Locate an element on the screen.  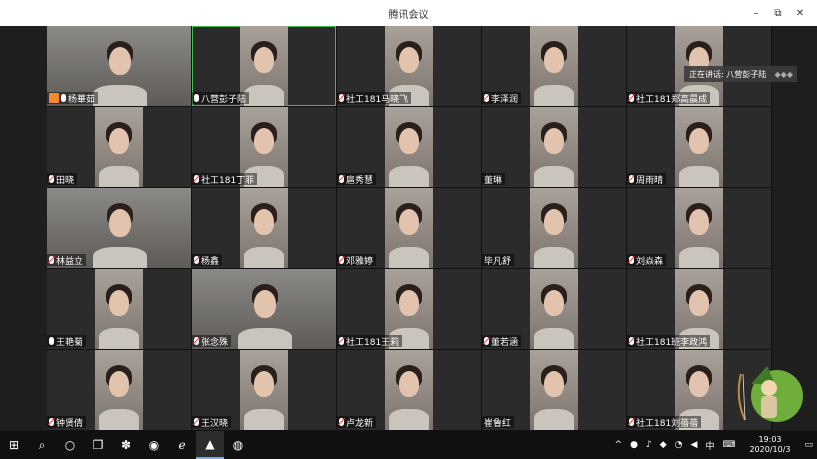
volume-icon: ◀ is located at coordinates (694, 445).